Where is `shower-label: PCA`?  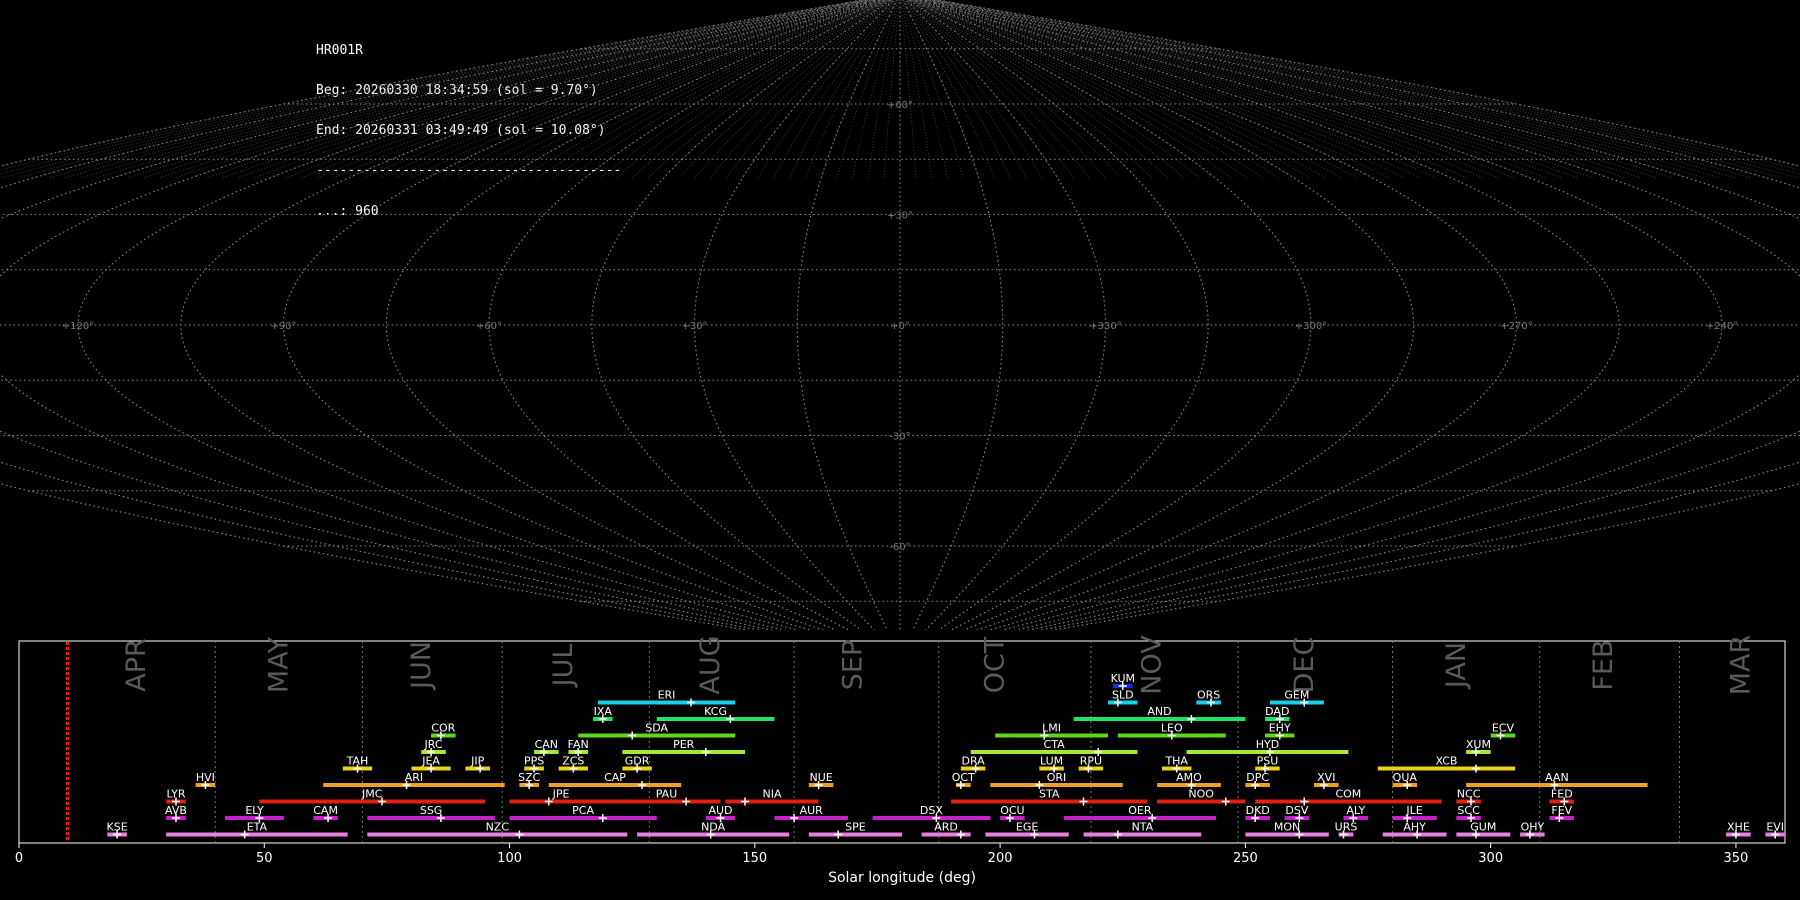 shower-label: PCA is located at coordinates (583, 810).